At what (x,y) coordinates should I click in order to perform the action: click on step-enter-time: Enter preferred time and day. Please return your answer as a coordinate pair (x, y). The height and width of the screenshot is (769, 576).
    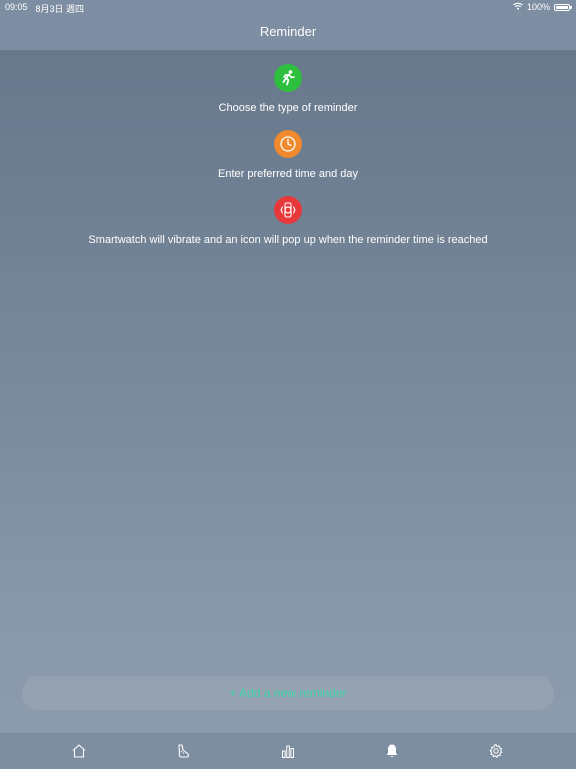
    Looking at the image, I should click on (288, 155).